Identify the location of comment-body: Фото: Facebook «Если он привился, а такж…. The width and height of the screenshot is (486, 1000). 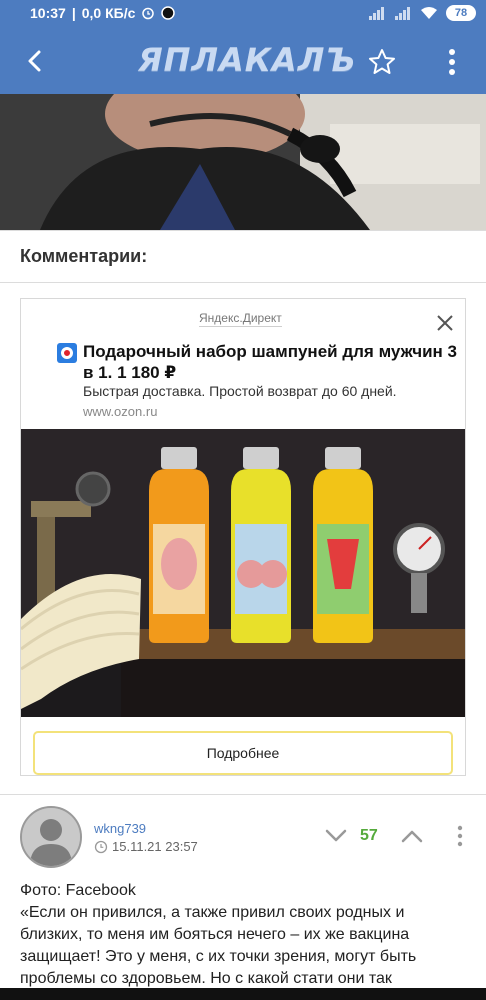
(245, 935).